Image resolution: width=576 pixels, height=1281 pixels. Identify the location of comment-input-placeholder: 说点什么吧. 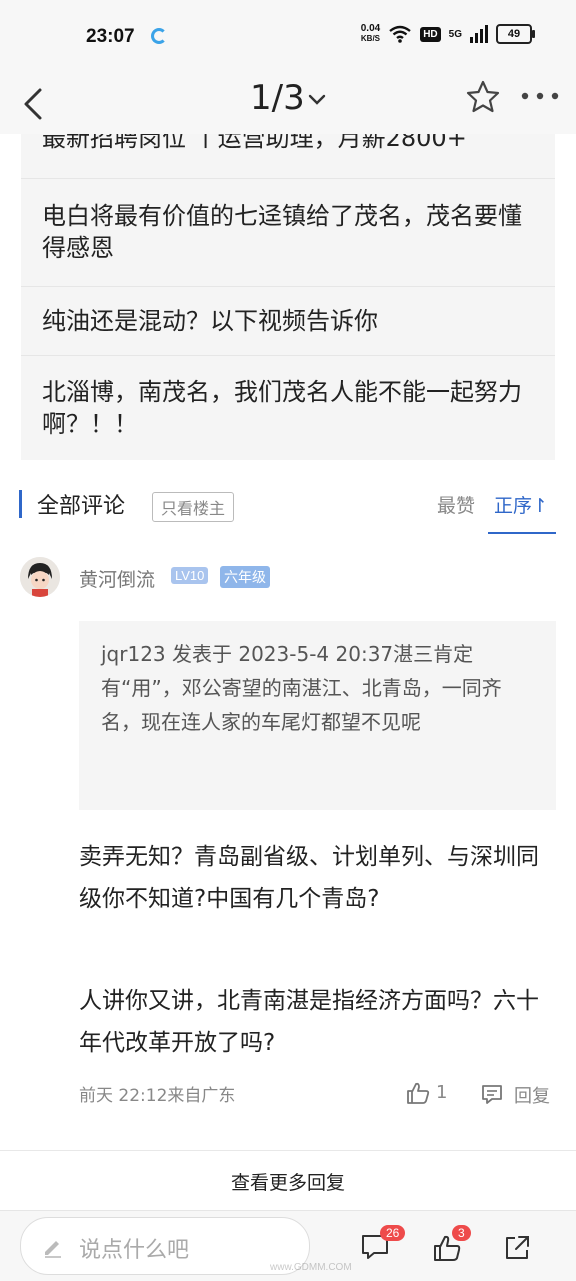
(134, 1250).